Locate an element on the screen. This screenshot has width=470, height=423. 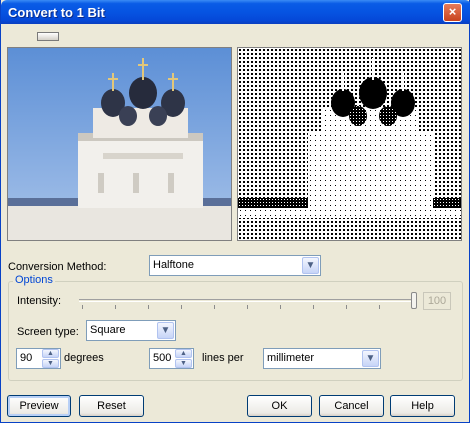
options-group-title: Options is located at coordinates (34, 280).